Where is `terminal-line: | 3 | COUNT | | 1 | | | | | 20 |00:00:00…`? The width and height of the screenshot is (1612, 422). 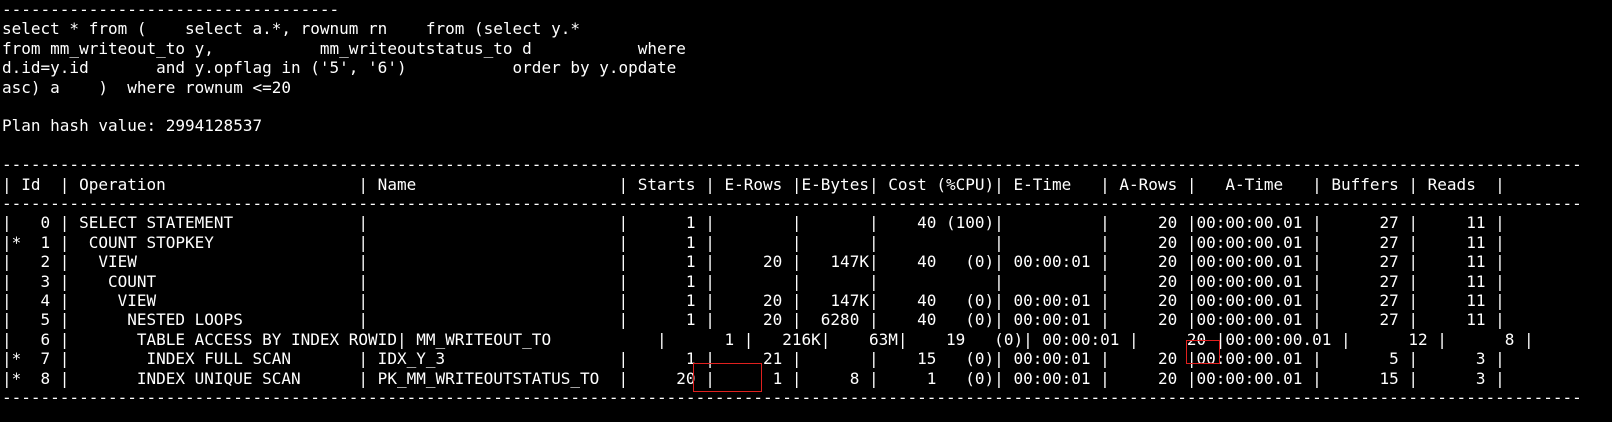 terminal-line: | 3 | COUNT | | 1 | | | | | 20 |00:00:00… is located at coordinates (753, 281).